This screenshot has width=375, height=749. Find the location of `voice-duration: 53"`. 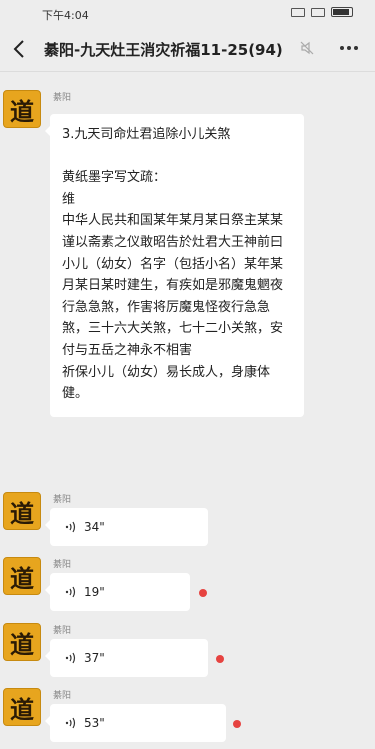

voice-duration: 53" is located at coordinates (94, 723).